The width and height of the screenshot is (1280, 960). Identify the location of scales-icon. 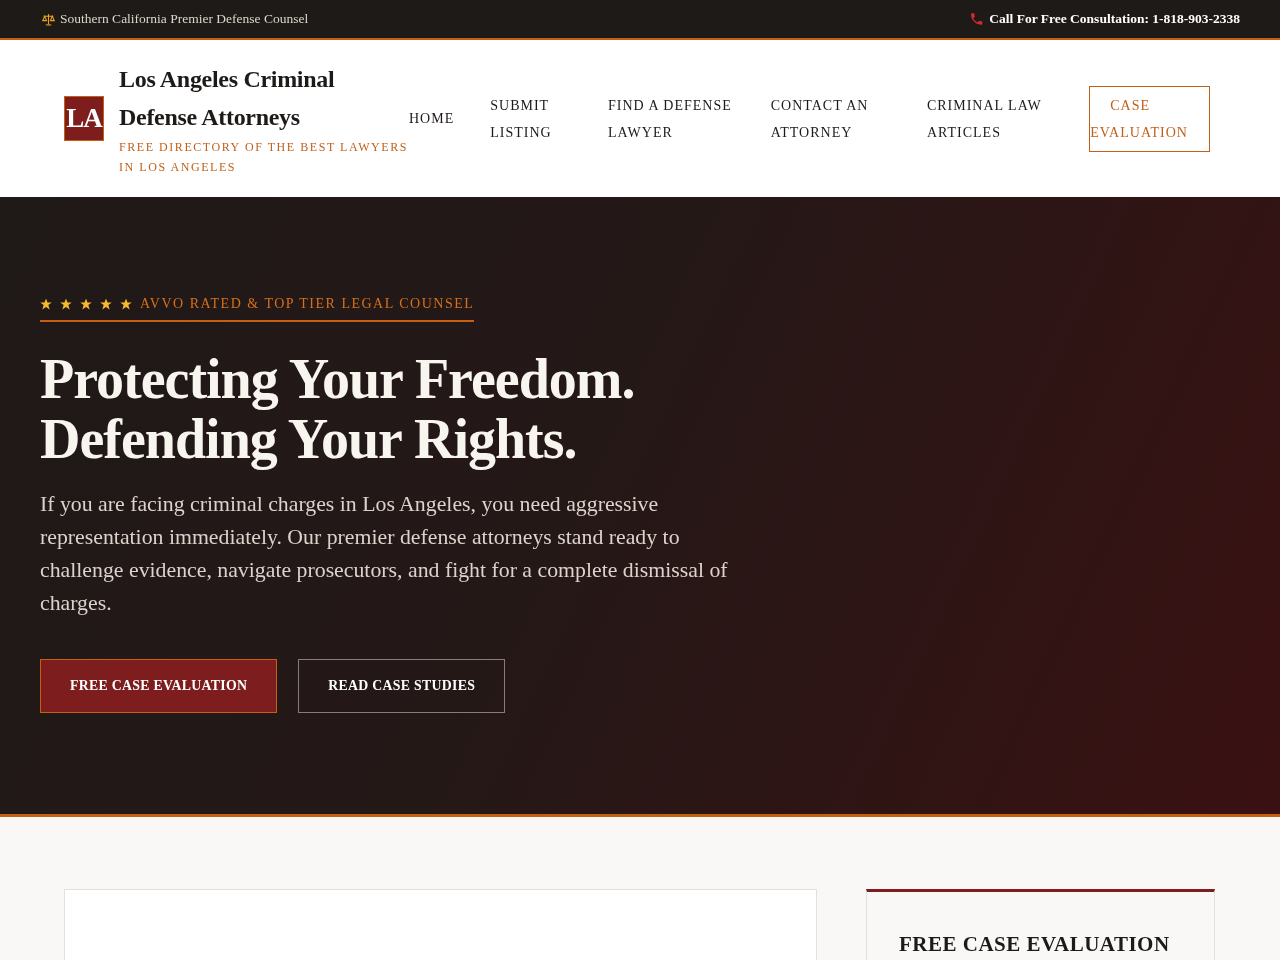
(48, 19).